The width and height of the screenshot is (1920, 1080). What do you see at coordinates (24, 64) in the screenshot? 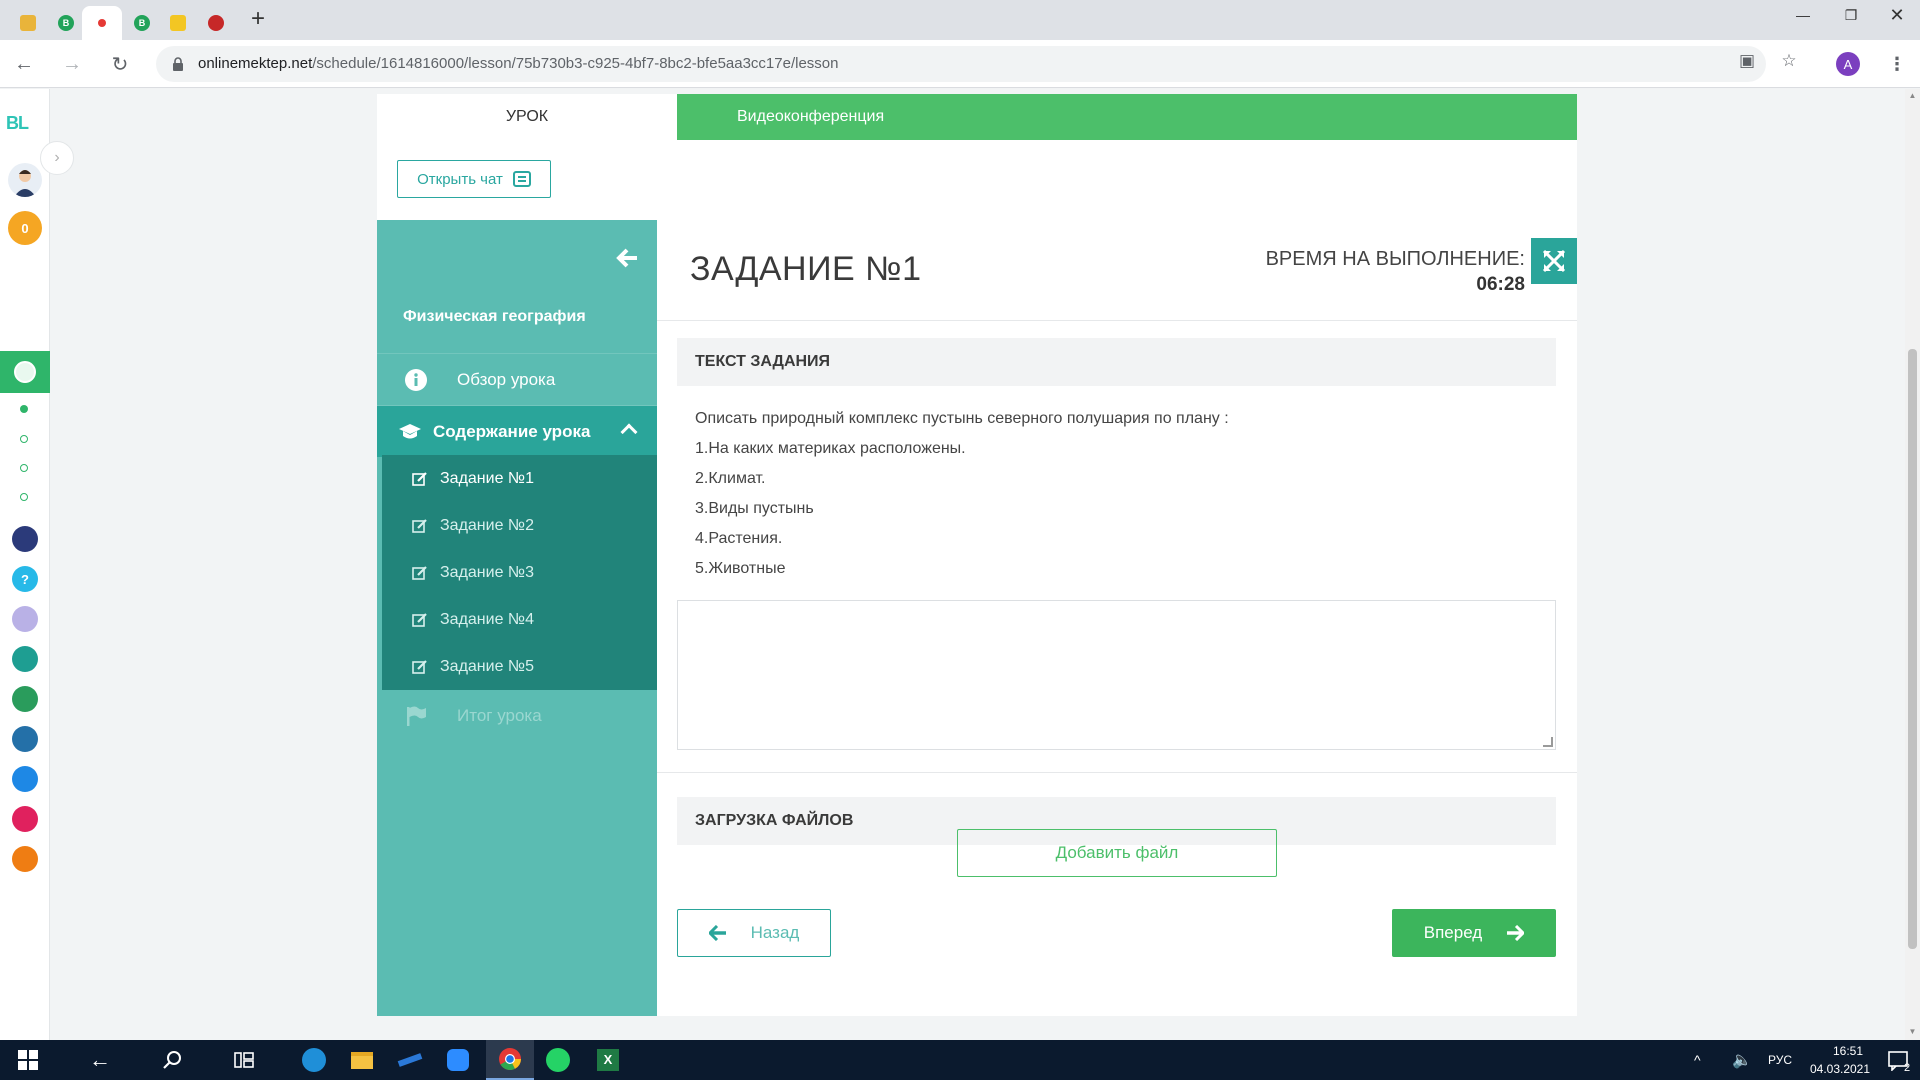
I see `back-icon: ←` at bounding box center [24, 64].